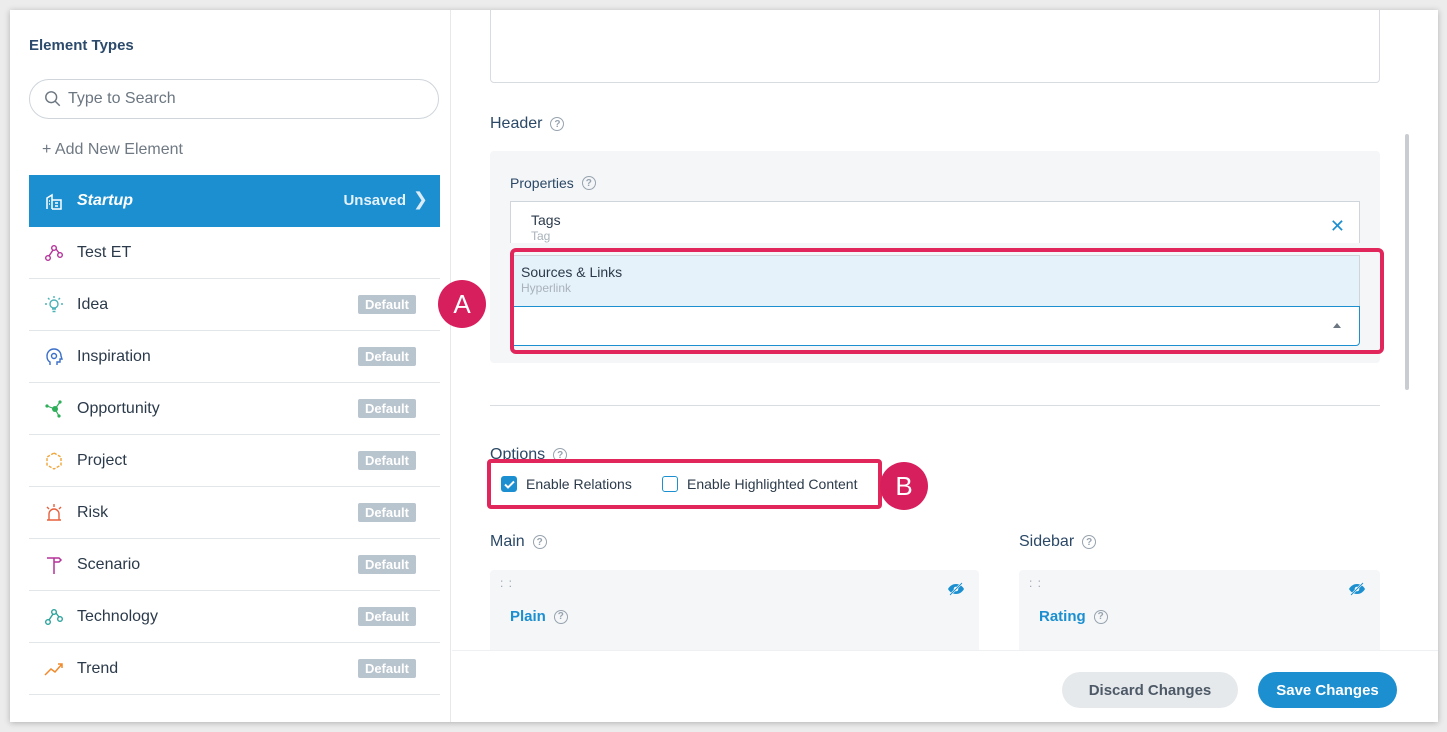 Image resolution: width=1447 pixels, height=732 pixels. Describe the element at coordinates (553, 183) in the screenshot. I see `properties-title: Properties ?` at that location.